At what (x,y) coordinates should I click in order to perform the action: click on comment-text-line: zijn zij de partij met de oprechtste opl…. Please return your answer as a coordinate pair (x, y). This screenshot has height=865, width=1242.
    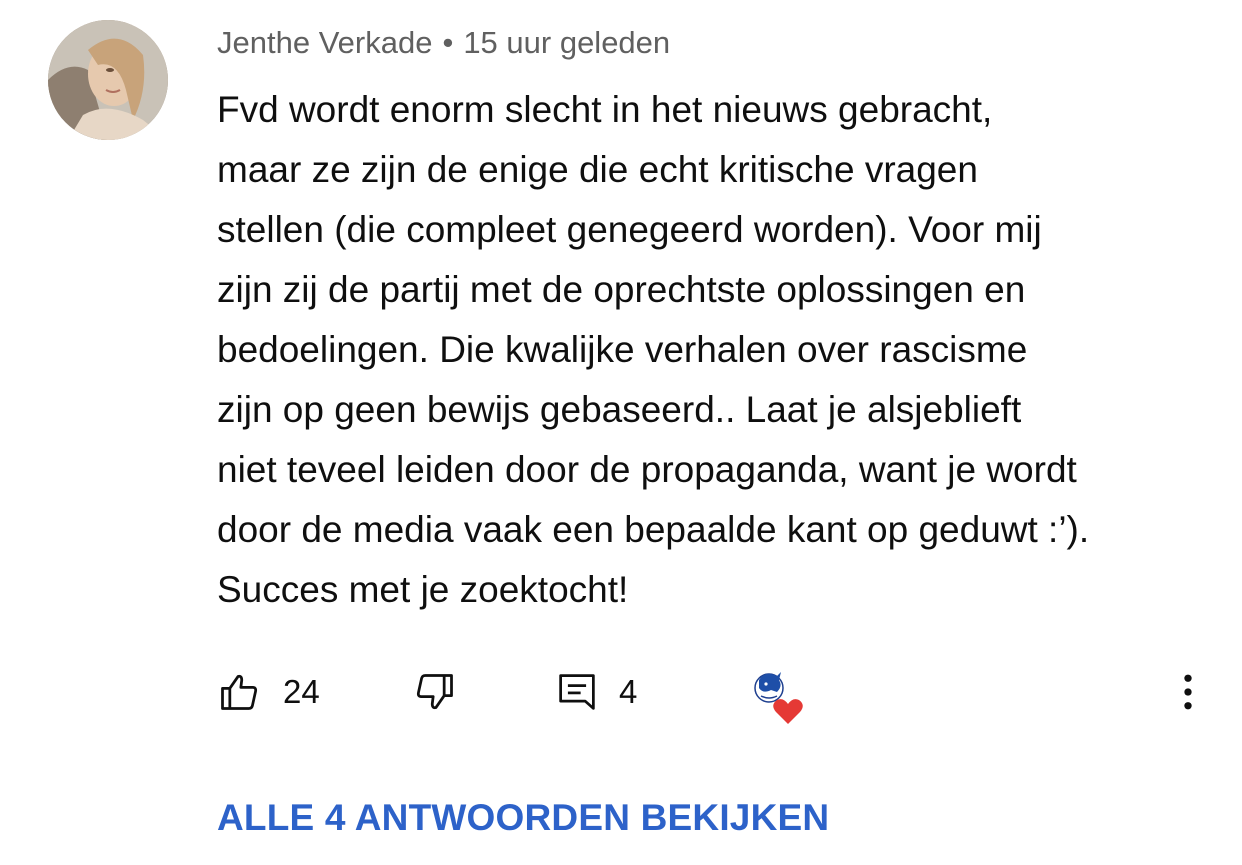
    Looking at the image, I should click on (621, 289).